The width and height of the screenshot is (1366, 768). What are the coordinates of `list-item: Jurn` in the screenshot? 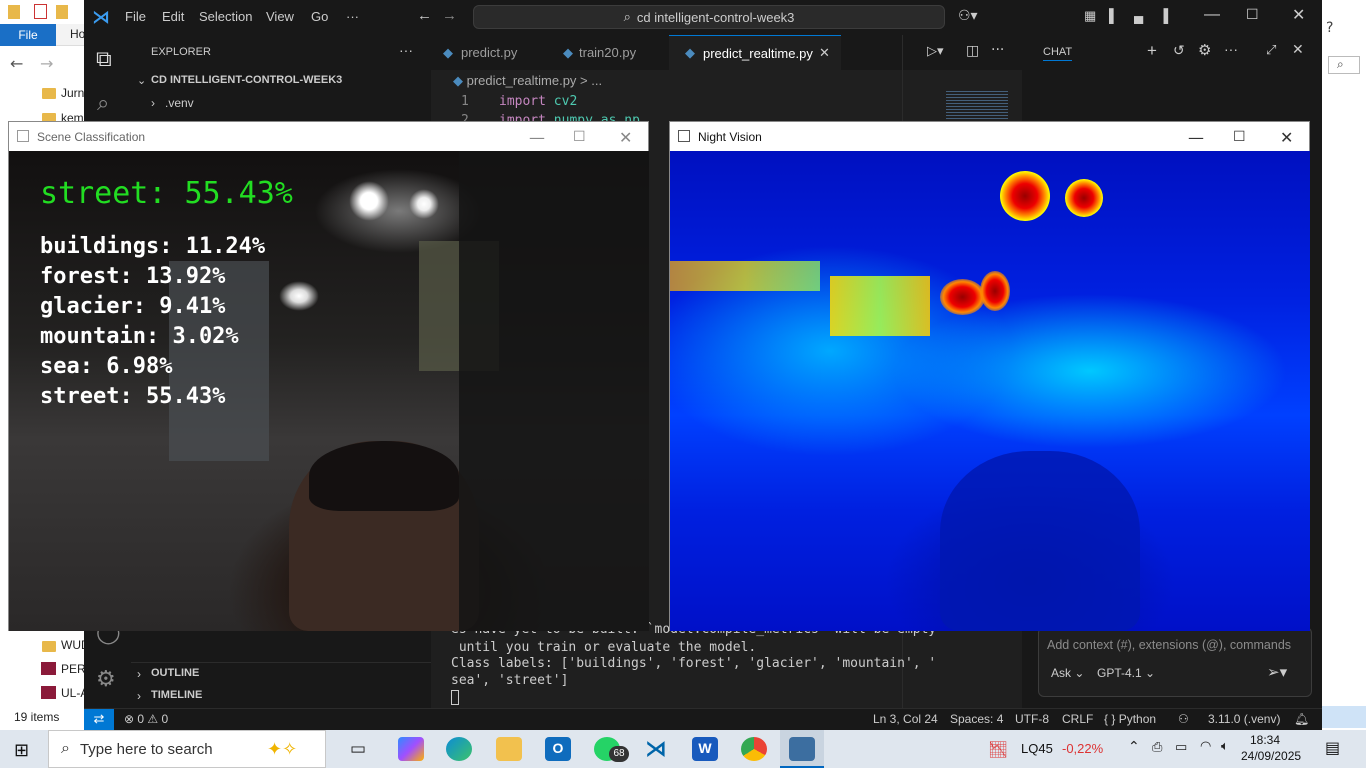 It's located at (72, 93).